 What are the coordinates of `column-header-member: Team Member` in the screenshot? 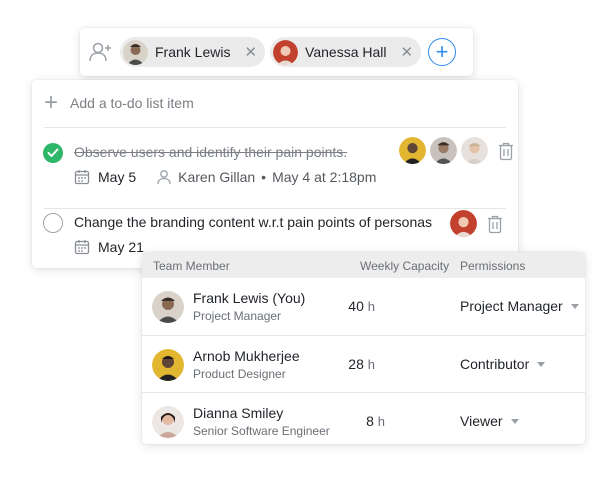 It's located at (191, 266).